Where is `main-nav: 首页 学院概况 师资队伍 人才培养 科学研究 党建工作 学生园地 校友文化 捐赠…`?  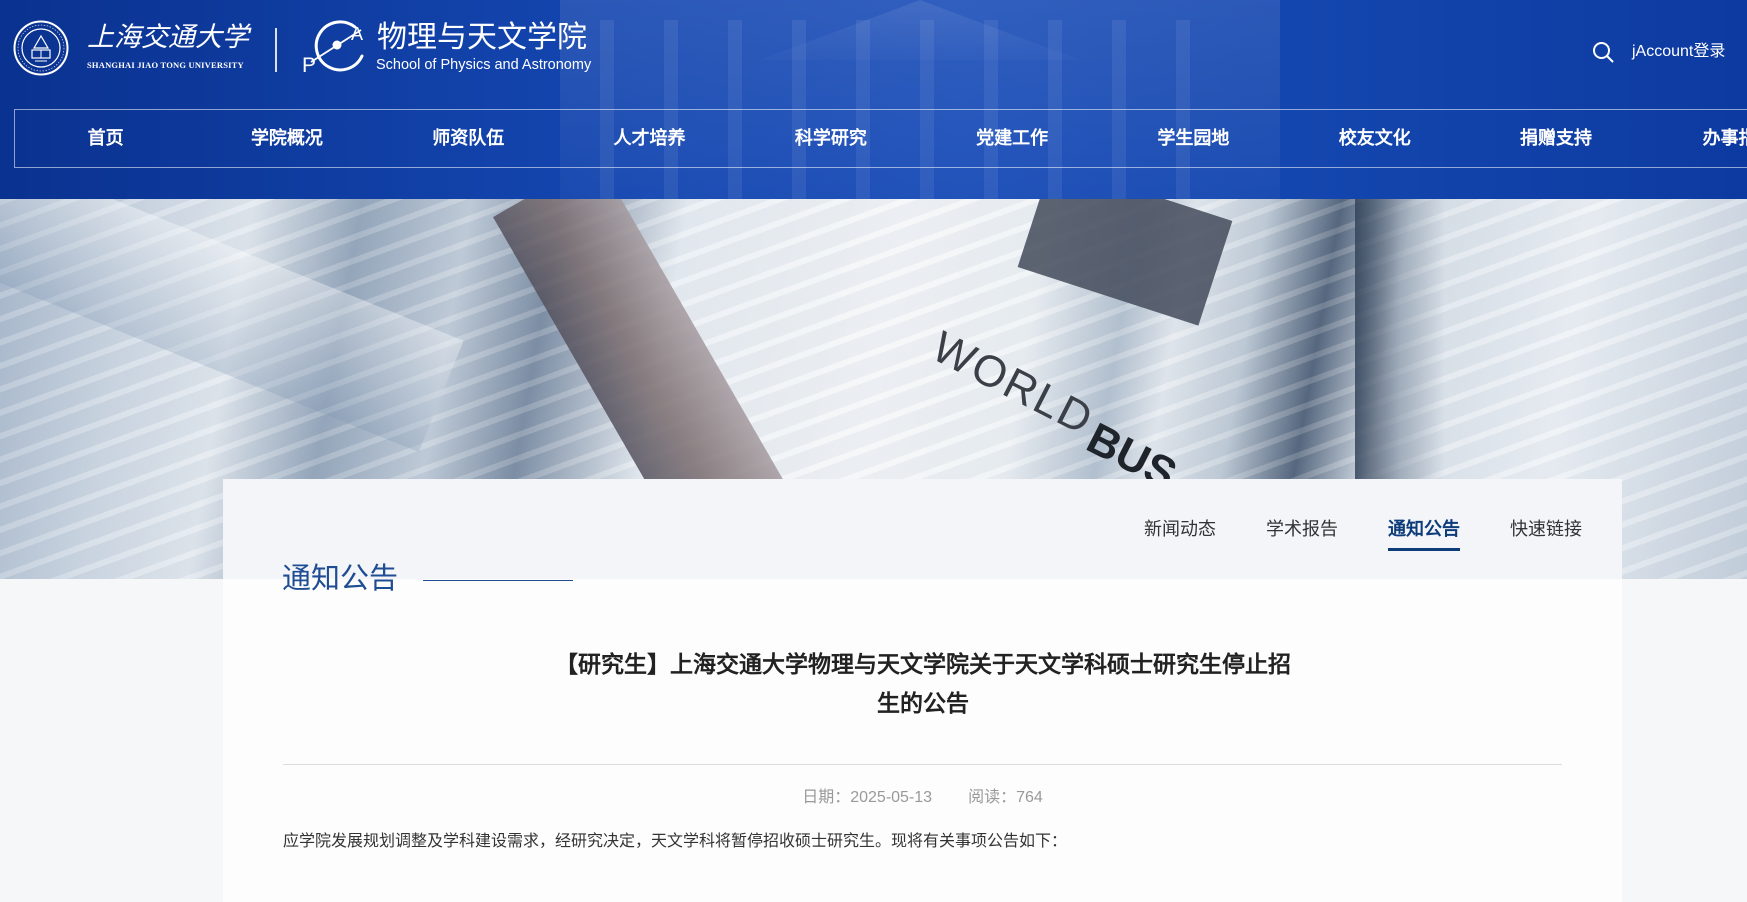 main-nav: 首页 学院概况 师资队伍 人才培养 科学研究 党建工作 学生园地 校友文化 捐赠… is located at coordinates (880, 138).